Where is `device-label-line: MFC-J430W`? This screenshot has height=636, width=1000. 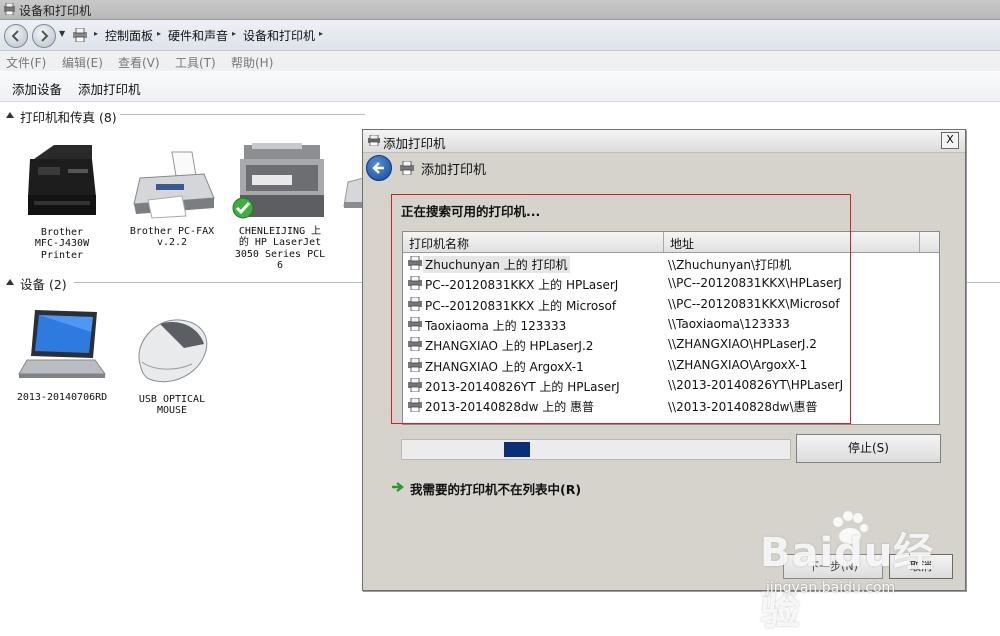
device-label-line: MFC-J430W is located at coordinates (62, 243).